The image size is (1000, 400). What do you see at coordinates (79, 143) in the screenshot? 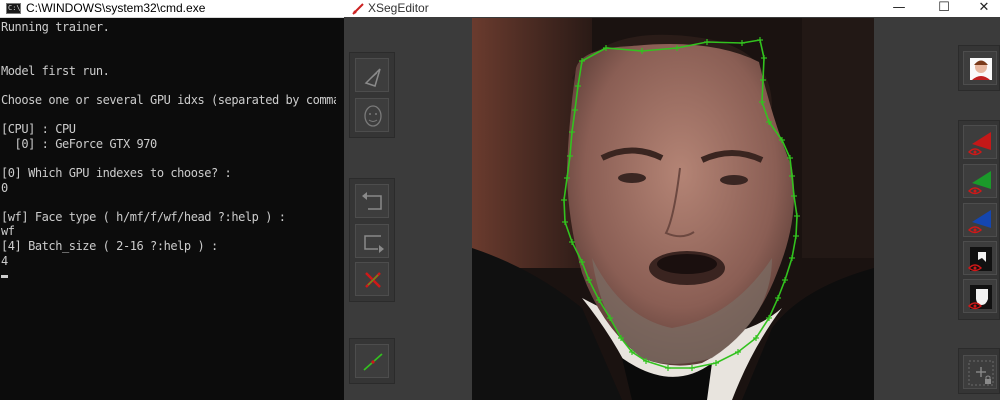
I see `console-line: [0] : GeForce GTX 970` at bounding box center [79, 143].